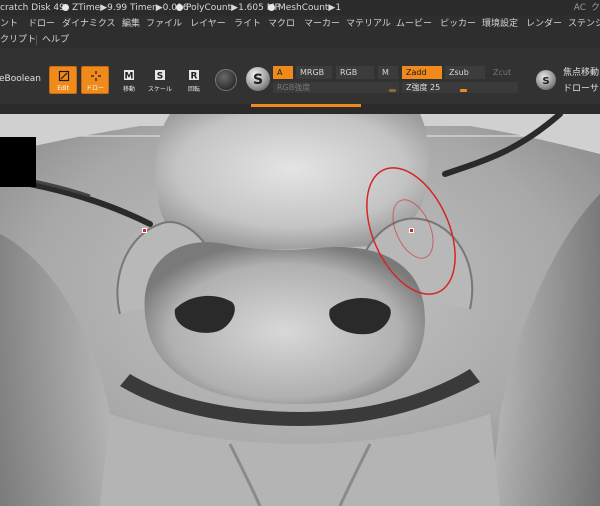 This screenshot has height=506, width=600. Describe the element at coordinates (32, 8) in the screenshot. I see `scratch-disk-status: cratch Disk 49` at that location.